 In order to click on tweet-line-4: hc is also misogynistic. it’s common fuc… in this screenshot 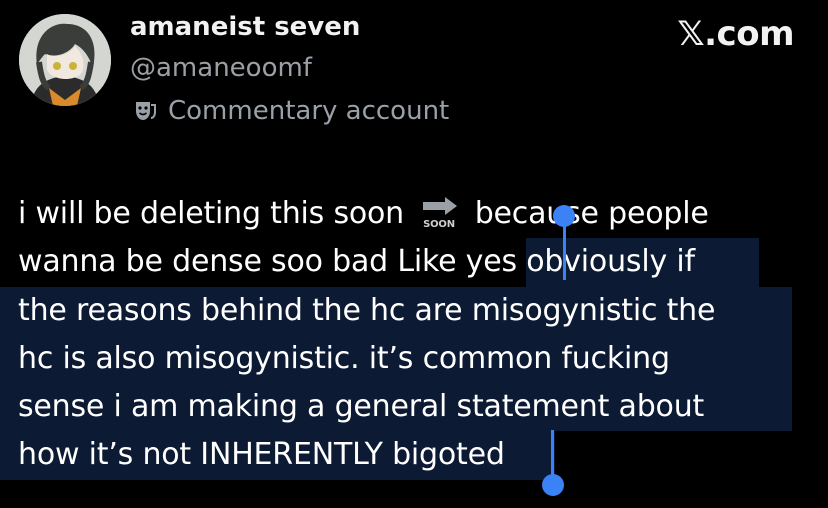, I will do `click(396, 359)`.